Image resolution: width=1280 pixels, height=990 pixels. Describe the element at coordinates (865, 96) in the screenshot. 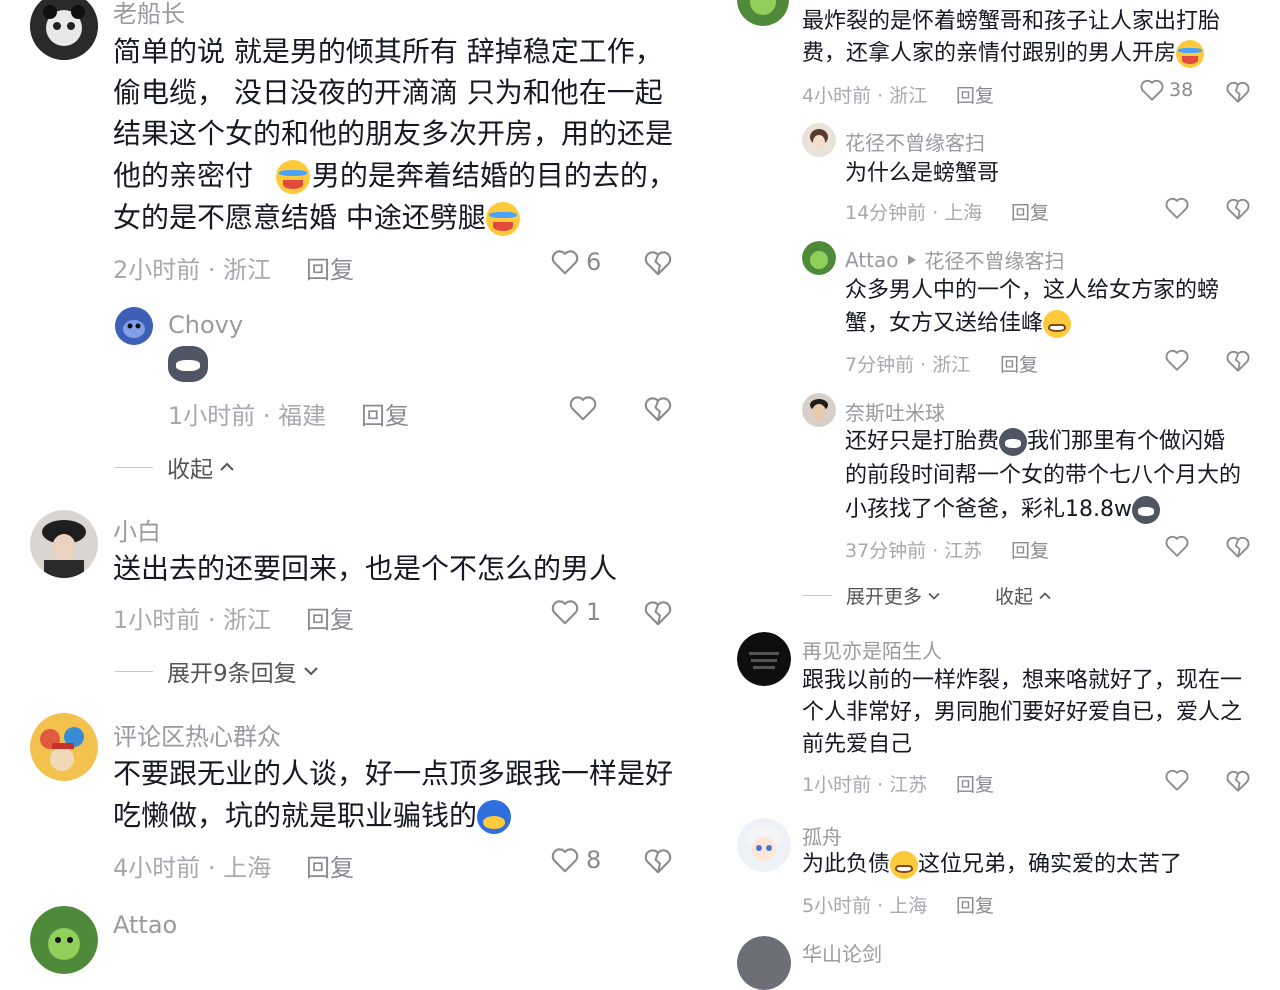

I see `time-location: 4小时前 · 浙江` at that location.